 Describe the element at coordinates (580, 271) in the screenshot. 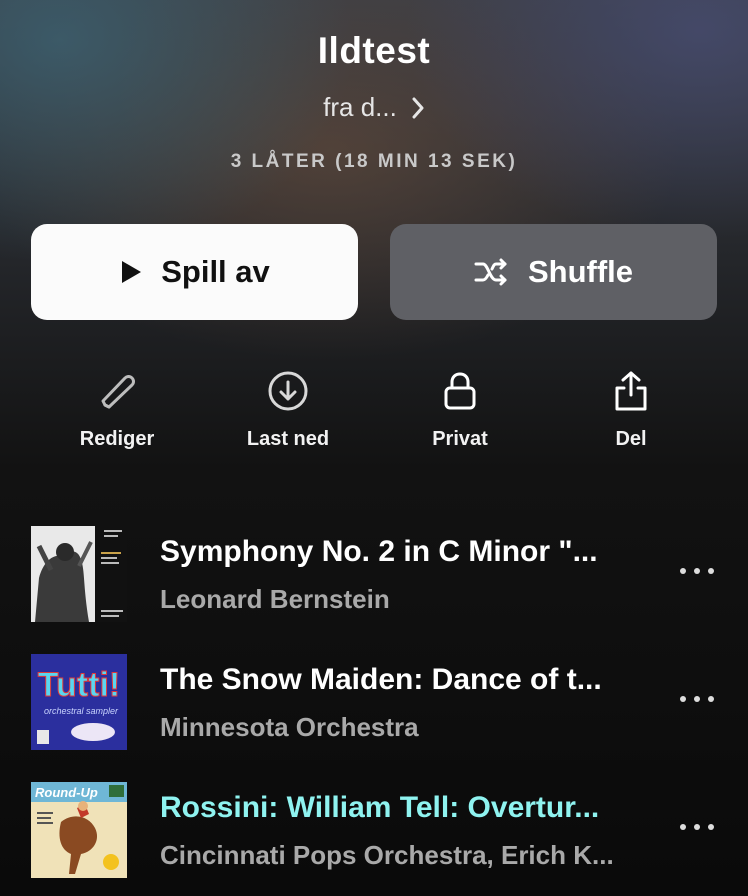

I see `shuffle-label: Shuffle` at that location.